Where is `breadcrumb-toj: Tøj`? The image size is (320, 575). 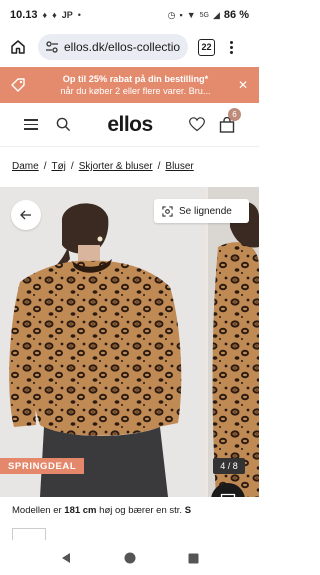
breadcrumb-toj: Tøj is located at coordinates (58, 166).